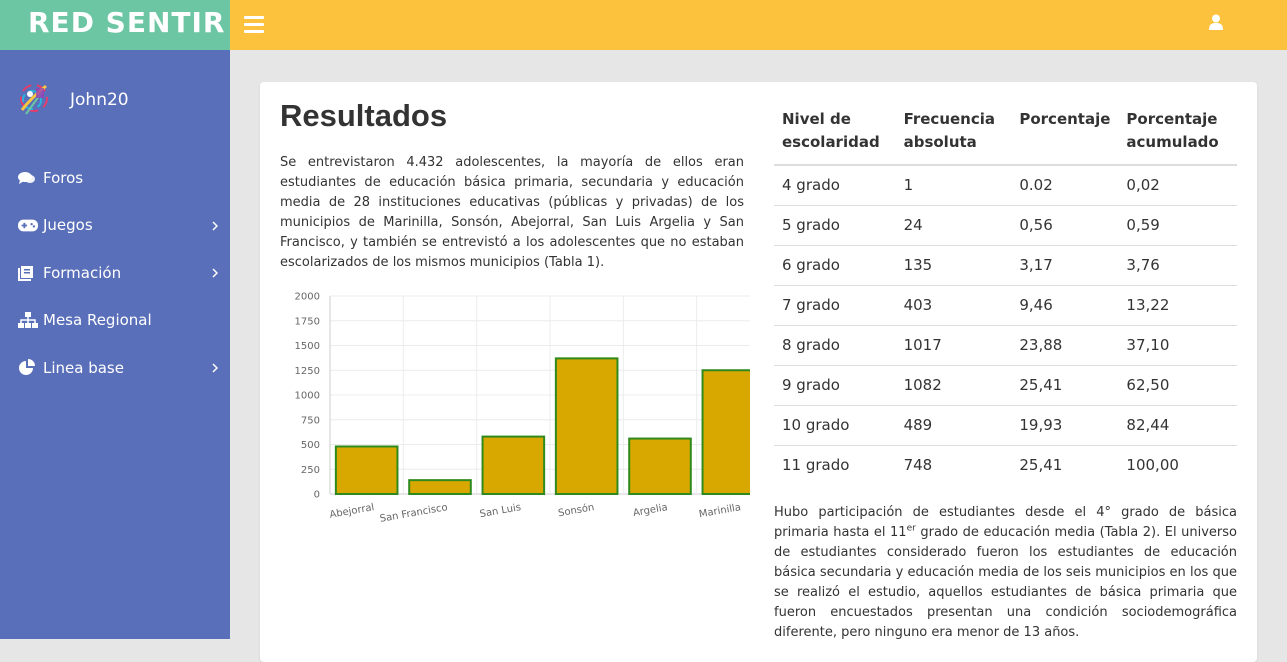  What do you see at coordinates (1177, 424) in the screenshot?
I see `table-cell: 82,44` at bounding box center [1177, 424].